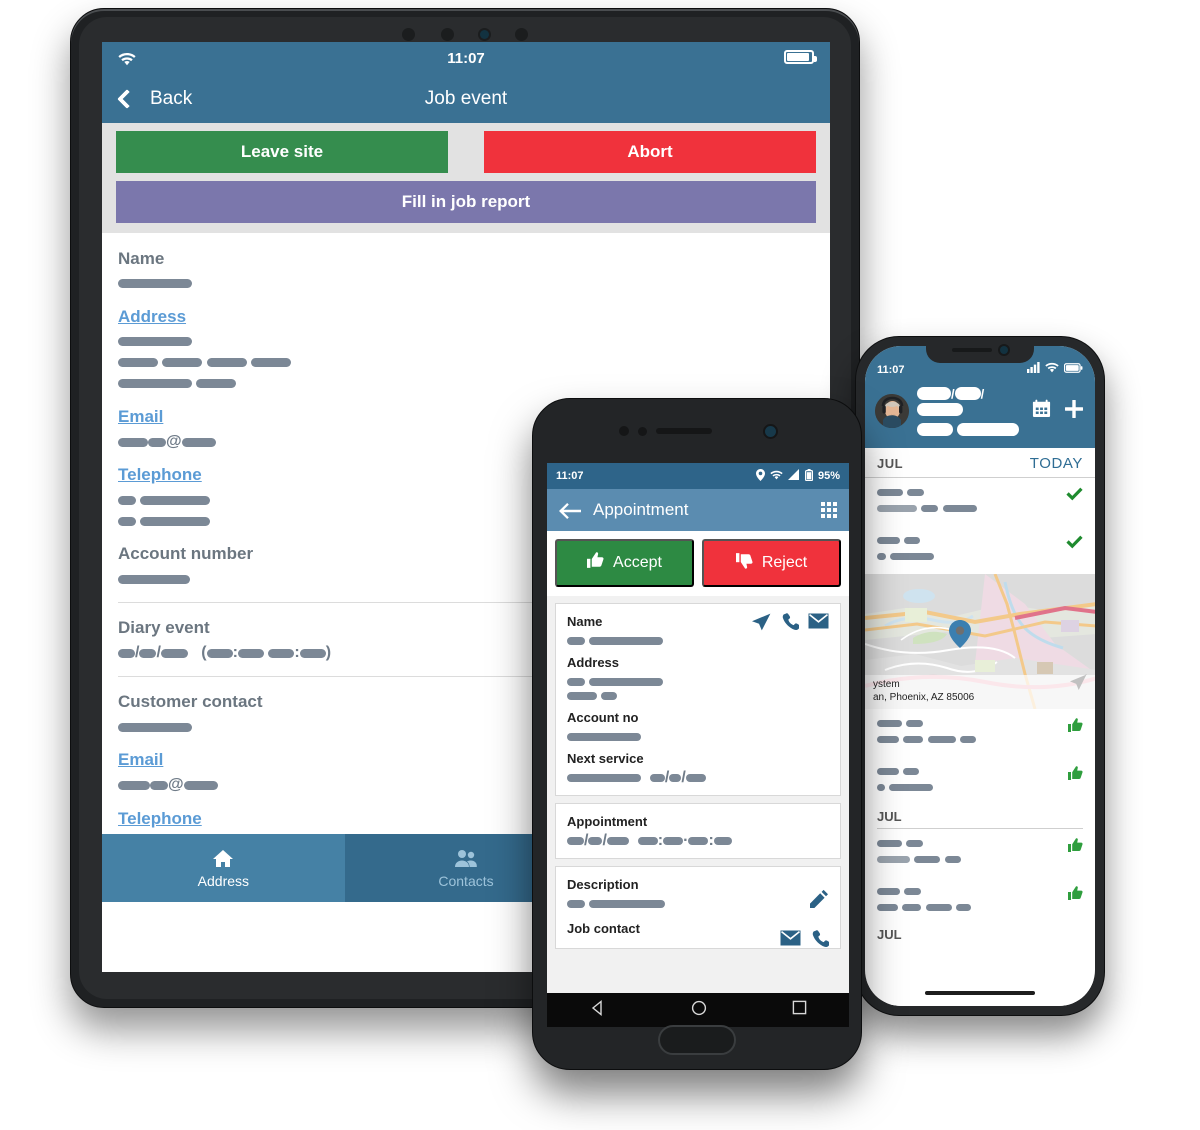  Describe the element at coordinates (698, 768) in the screenshot. I see `field-next-service: Next service / /` at that location.